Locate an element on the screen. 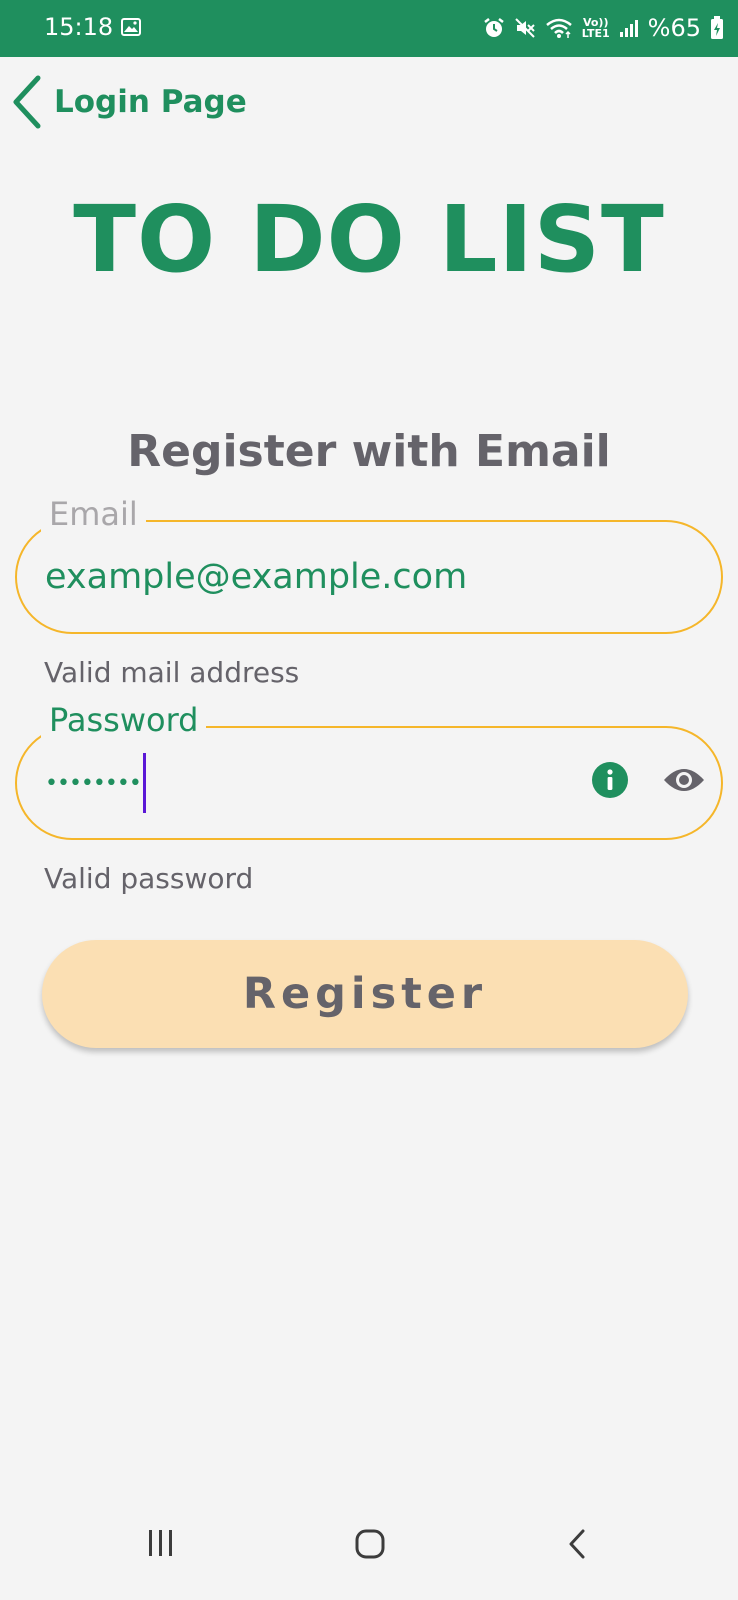  email-value: example@example.com is located at coordinates (256, 577).